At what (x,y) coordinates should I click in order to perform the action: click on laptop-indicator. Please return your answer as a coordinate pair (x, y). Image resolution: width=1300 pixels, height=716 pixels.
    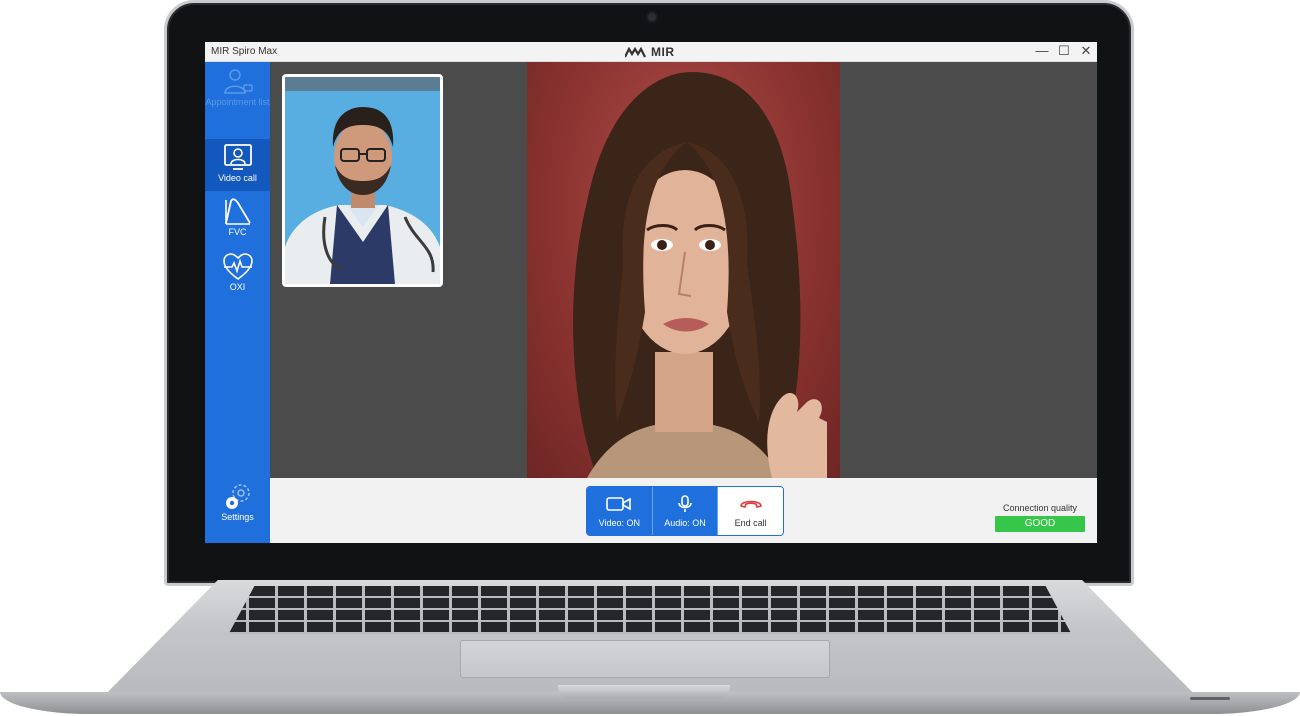
    Looking at the image, I should click on (1210, 698).